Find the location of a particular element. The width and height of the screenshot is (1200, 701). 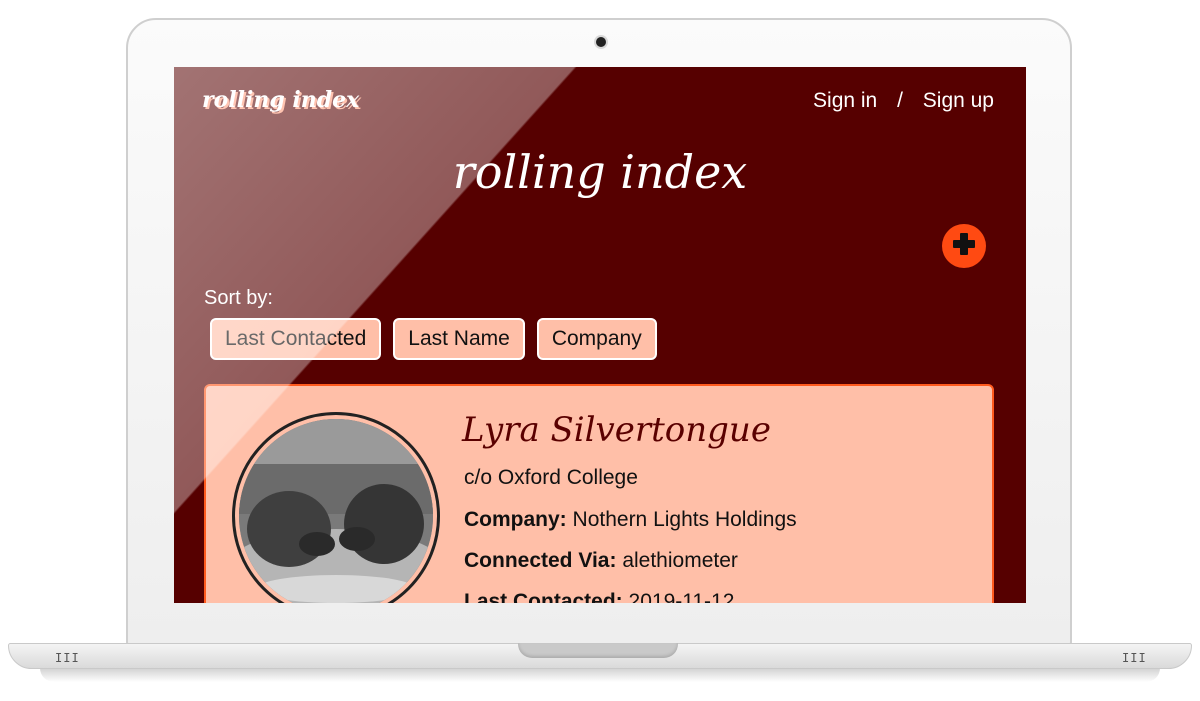

avatar-photo is located at coordinates (336, 511).